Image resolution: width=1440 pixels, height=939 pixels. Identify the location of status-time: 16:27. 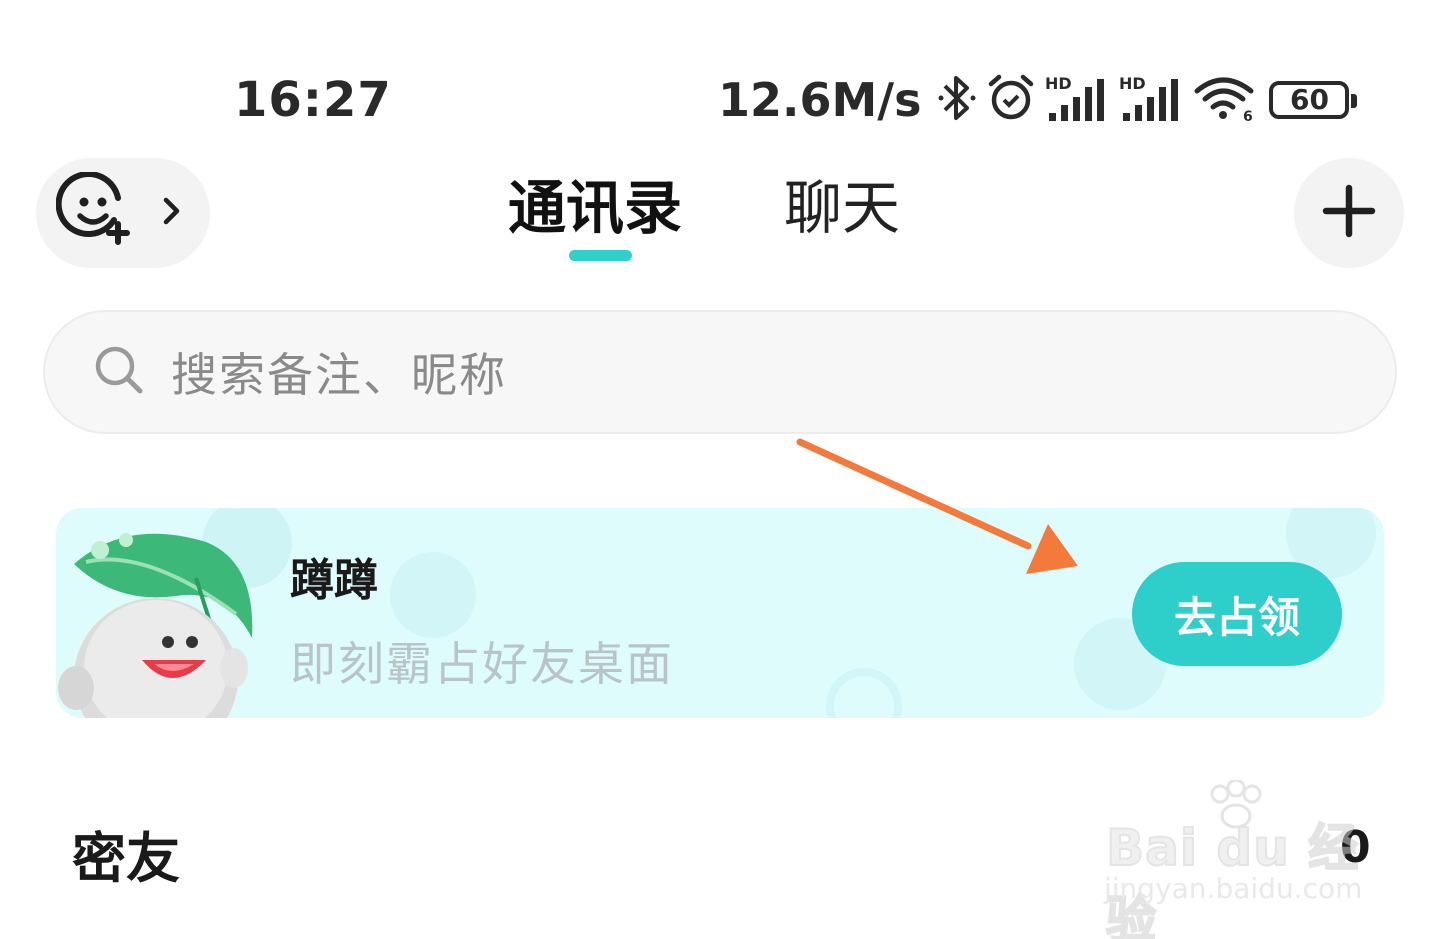
(313, 100).